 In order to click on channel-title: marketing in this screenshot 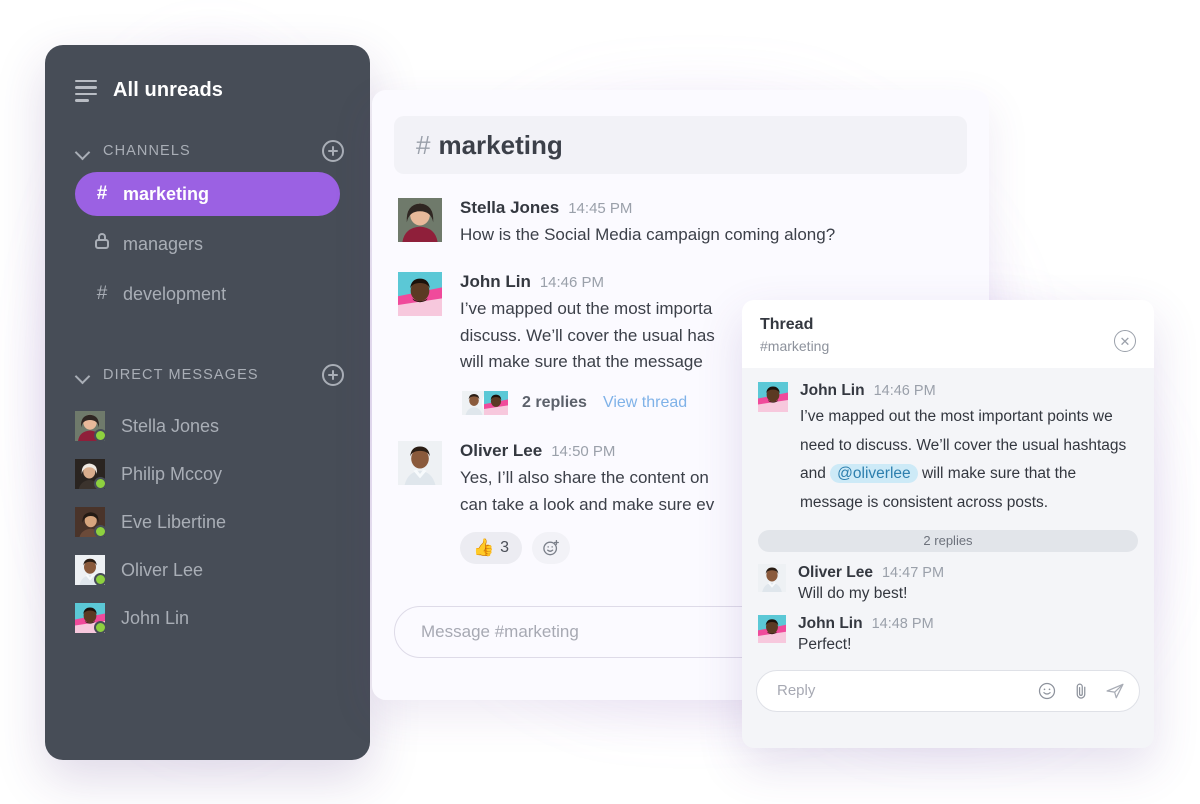, I will do `click(500, 144)`.